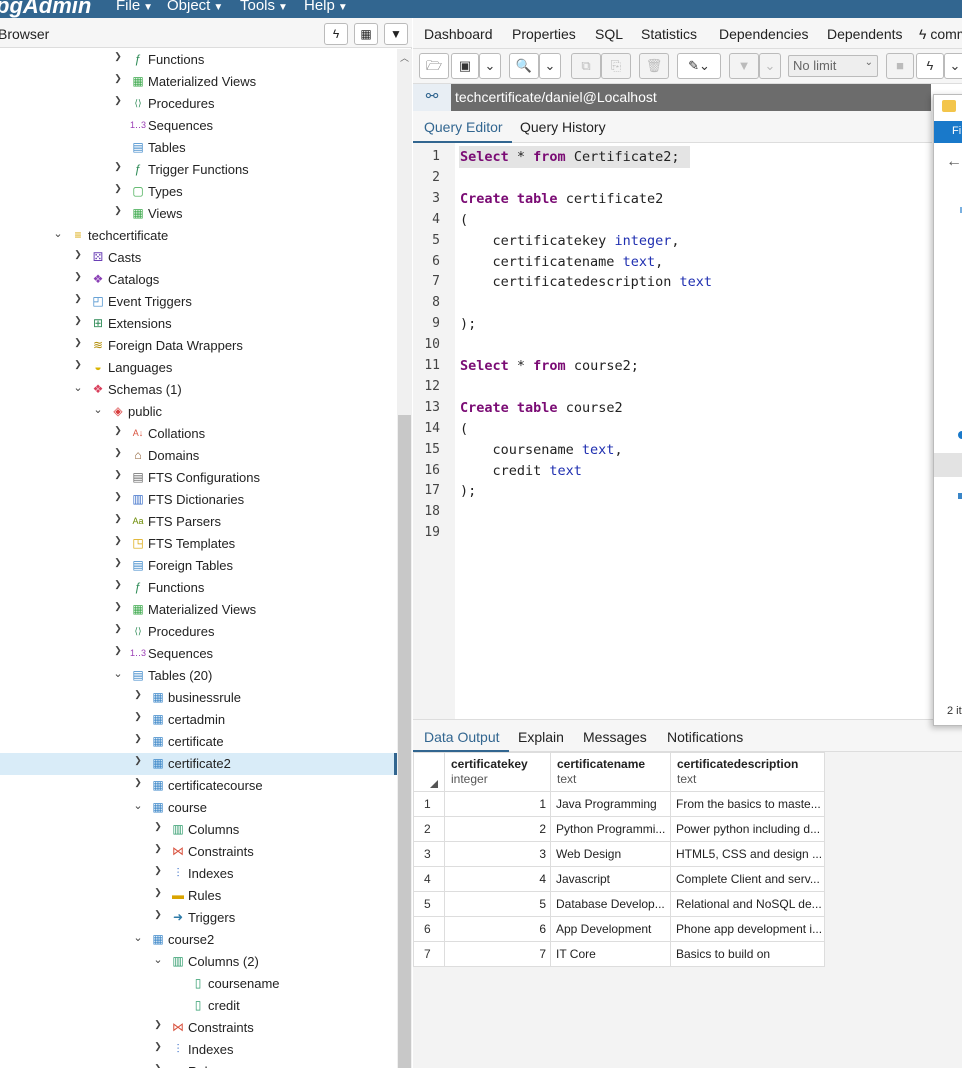  I want to click on tree-item: ❯ ⚄ Casts, so click(198, 258).